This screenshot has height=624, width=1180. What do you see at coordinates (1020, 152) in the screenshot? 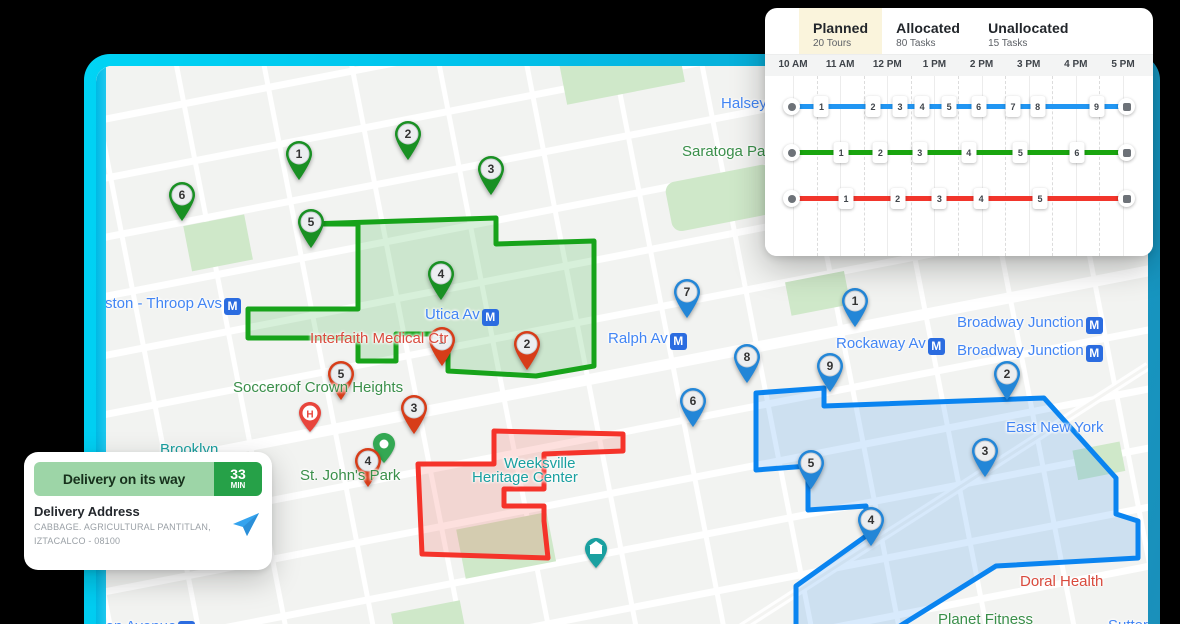
I see `tour-stop-green-tour-5: 5` at bounding box center [1020, 152].